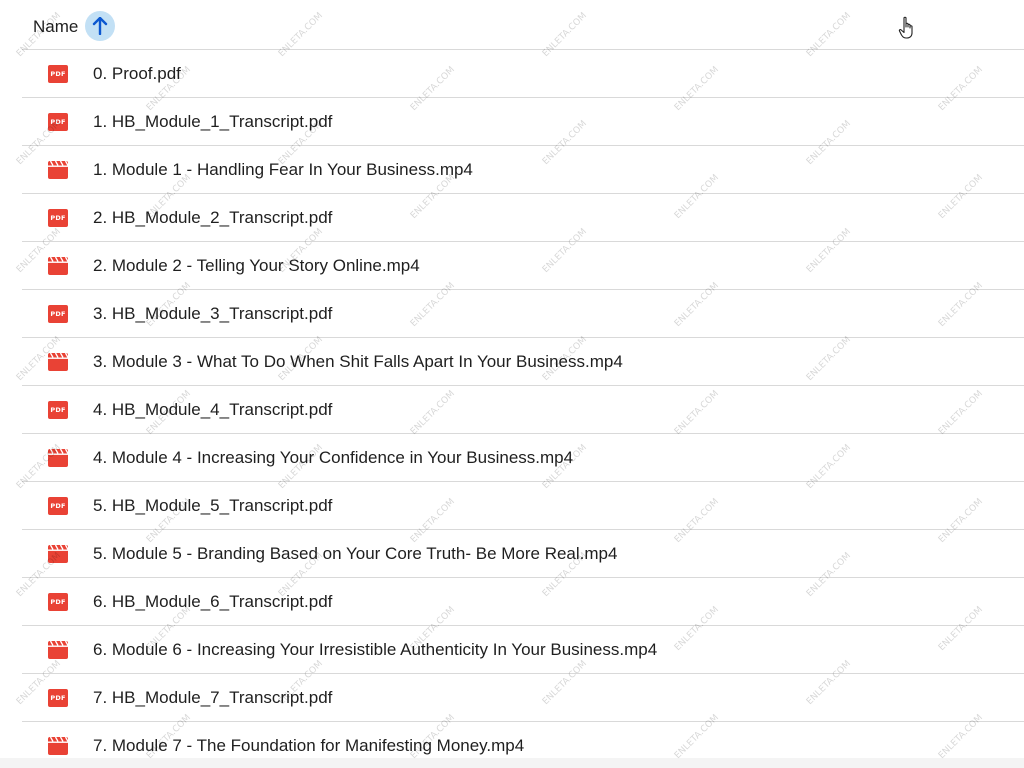 The width and height of the screenshot is (1024, 768). I want to click on file-name: 7. HB_Module_7_Transcript.pdf, so click(213, 697).